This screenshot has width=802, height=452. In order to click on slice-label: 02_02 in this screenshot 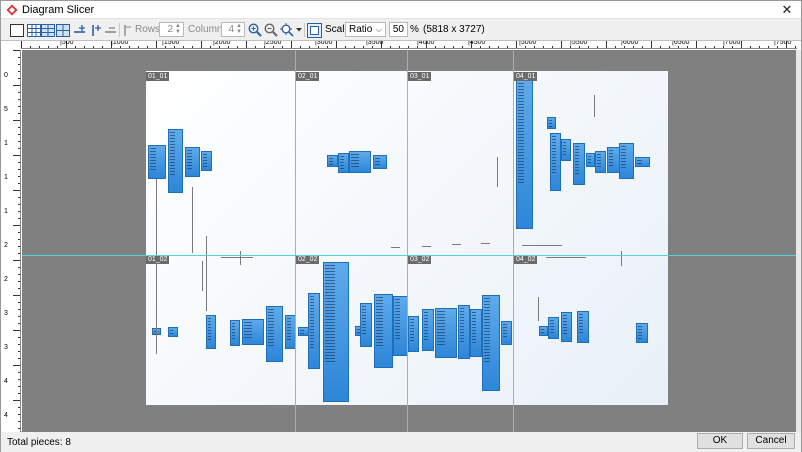, I will do `click(308, 259)`.